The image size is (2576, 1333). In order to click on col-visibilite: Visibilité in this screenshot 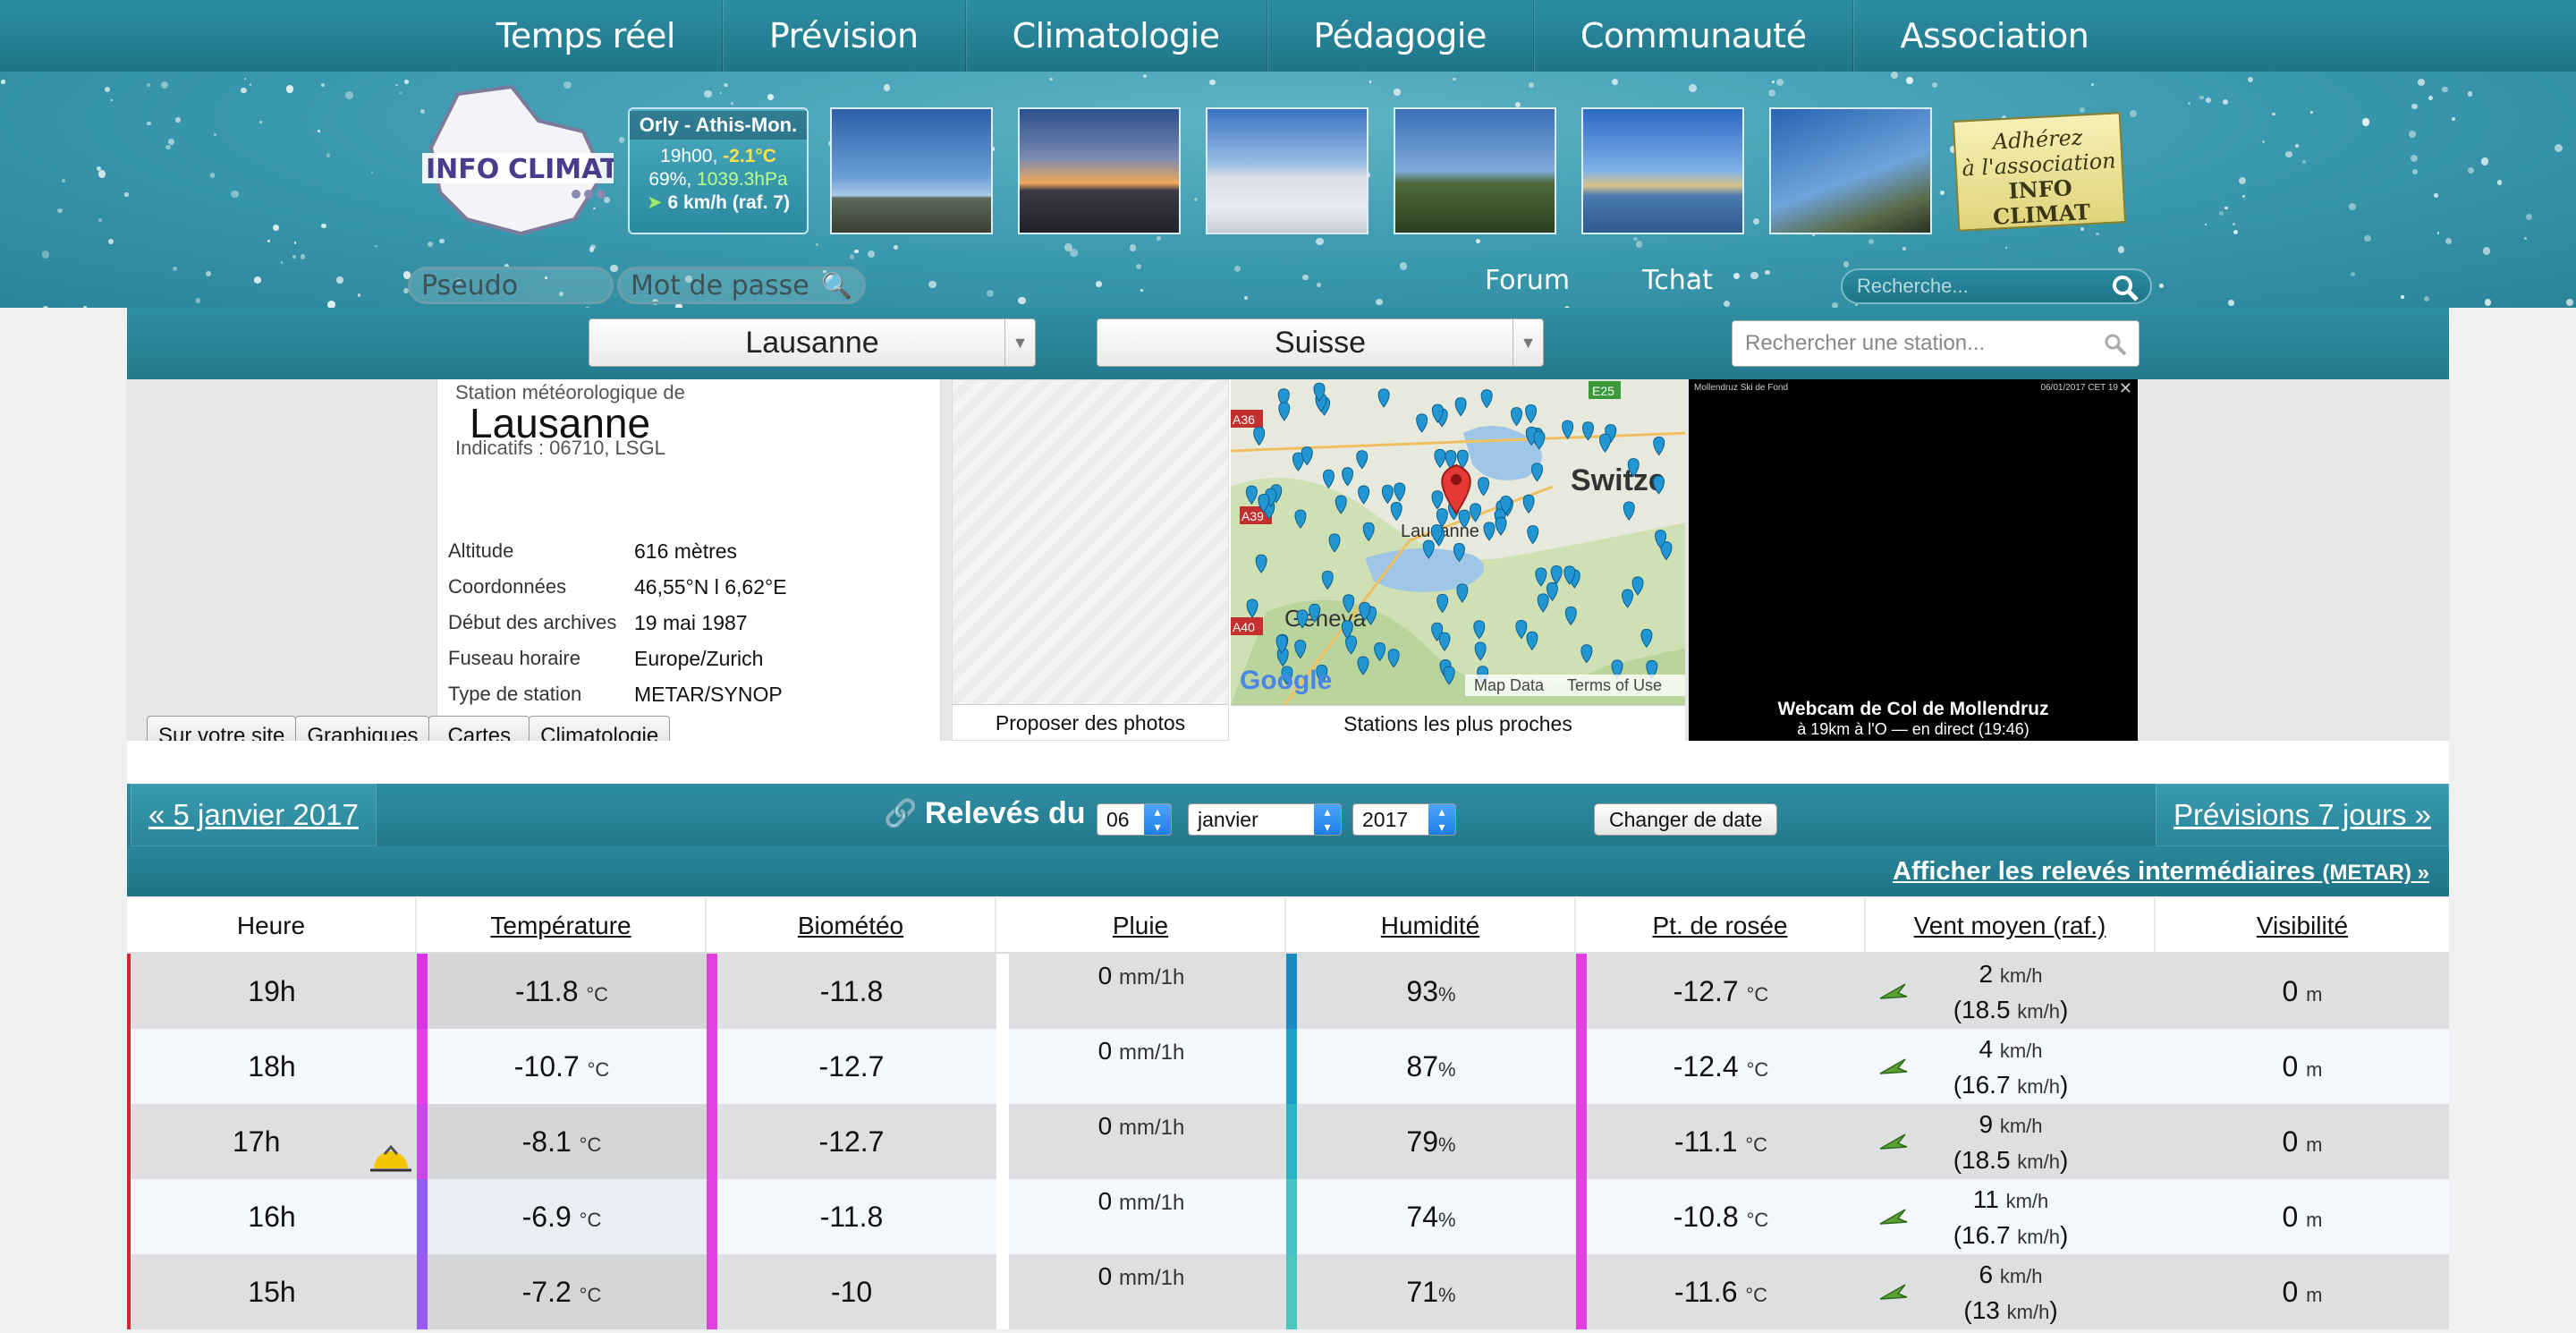, I will do `click(2302, 925)`.